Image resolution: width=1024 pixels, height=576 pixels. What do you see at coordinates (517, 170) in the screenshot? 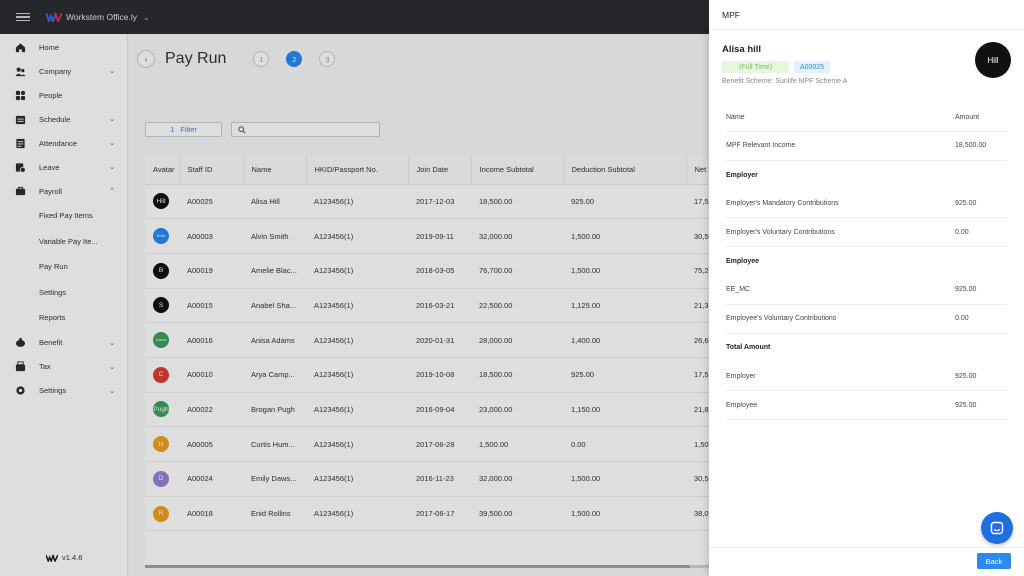
I see `column-header-income-subtotal: Income Subtotal` at bounding box center [517, 170].